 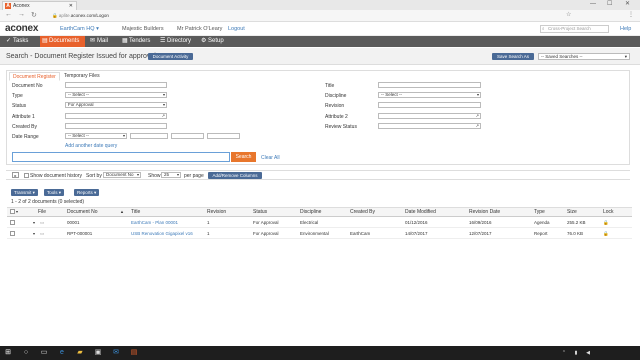 What do you see at coordinates (24, 192) in the screenshot?
I see `transmit-button: Transmit ▾` at bounding box center [24, 192].